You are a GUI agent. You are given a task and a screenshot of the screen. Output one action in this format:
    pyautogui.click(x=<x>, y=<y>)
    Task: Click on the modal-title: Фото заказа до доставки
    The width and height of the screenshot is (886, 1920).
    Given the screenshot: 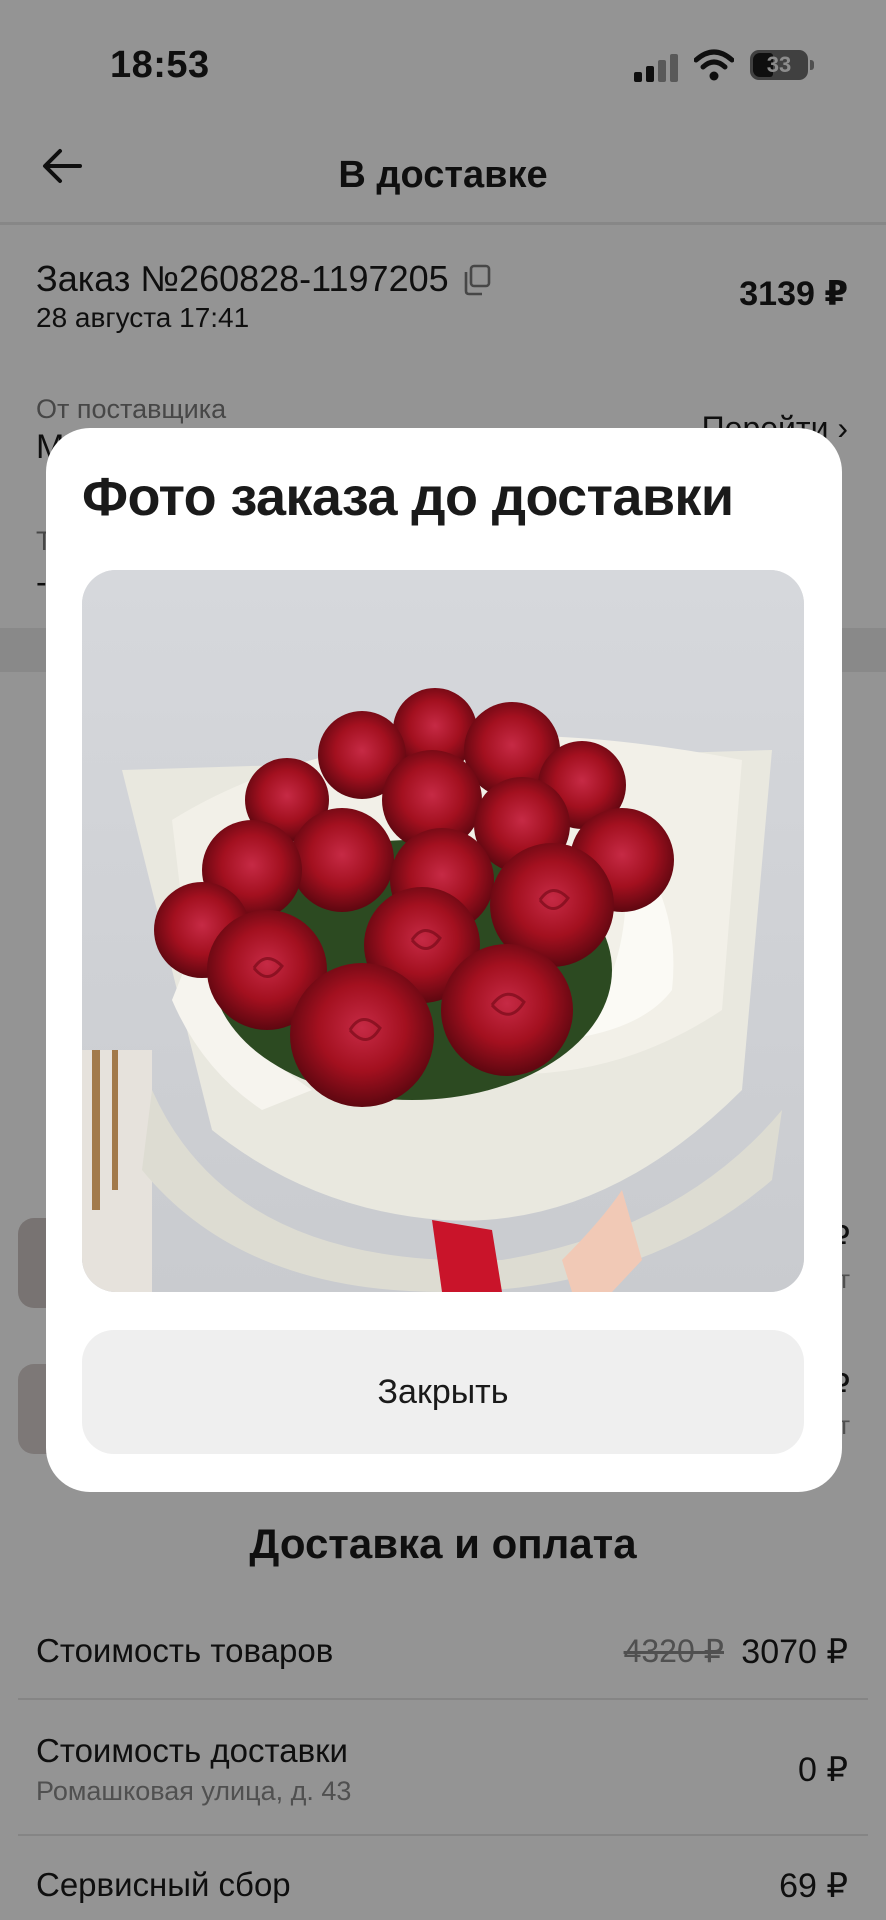 What is the action you would take?
    pyautogui.click(x=408, y=497)
    